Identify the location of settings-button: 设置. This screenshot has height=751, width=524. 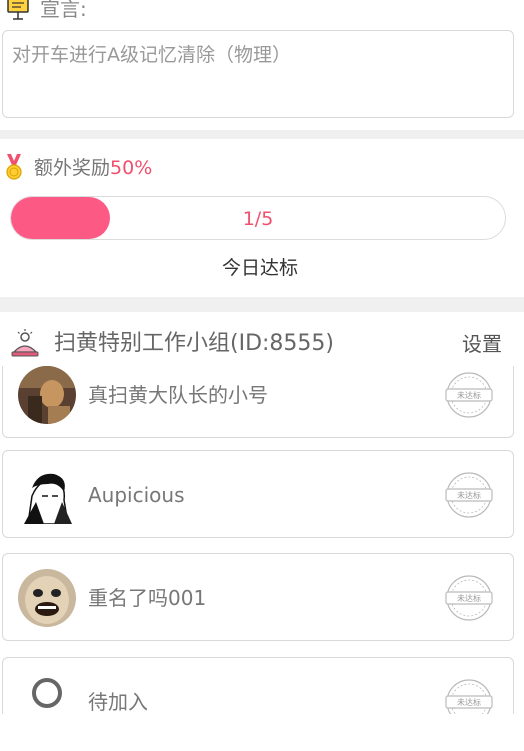
(482, 344).